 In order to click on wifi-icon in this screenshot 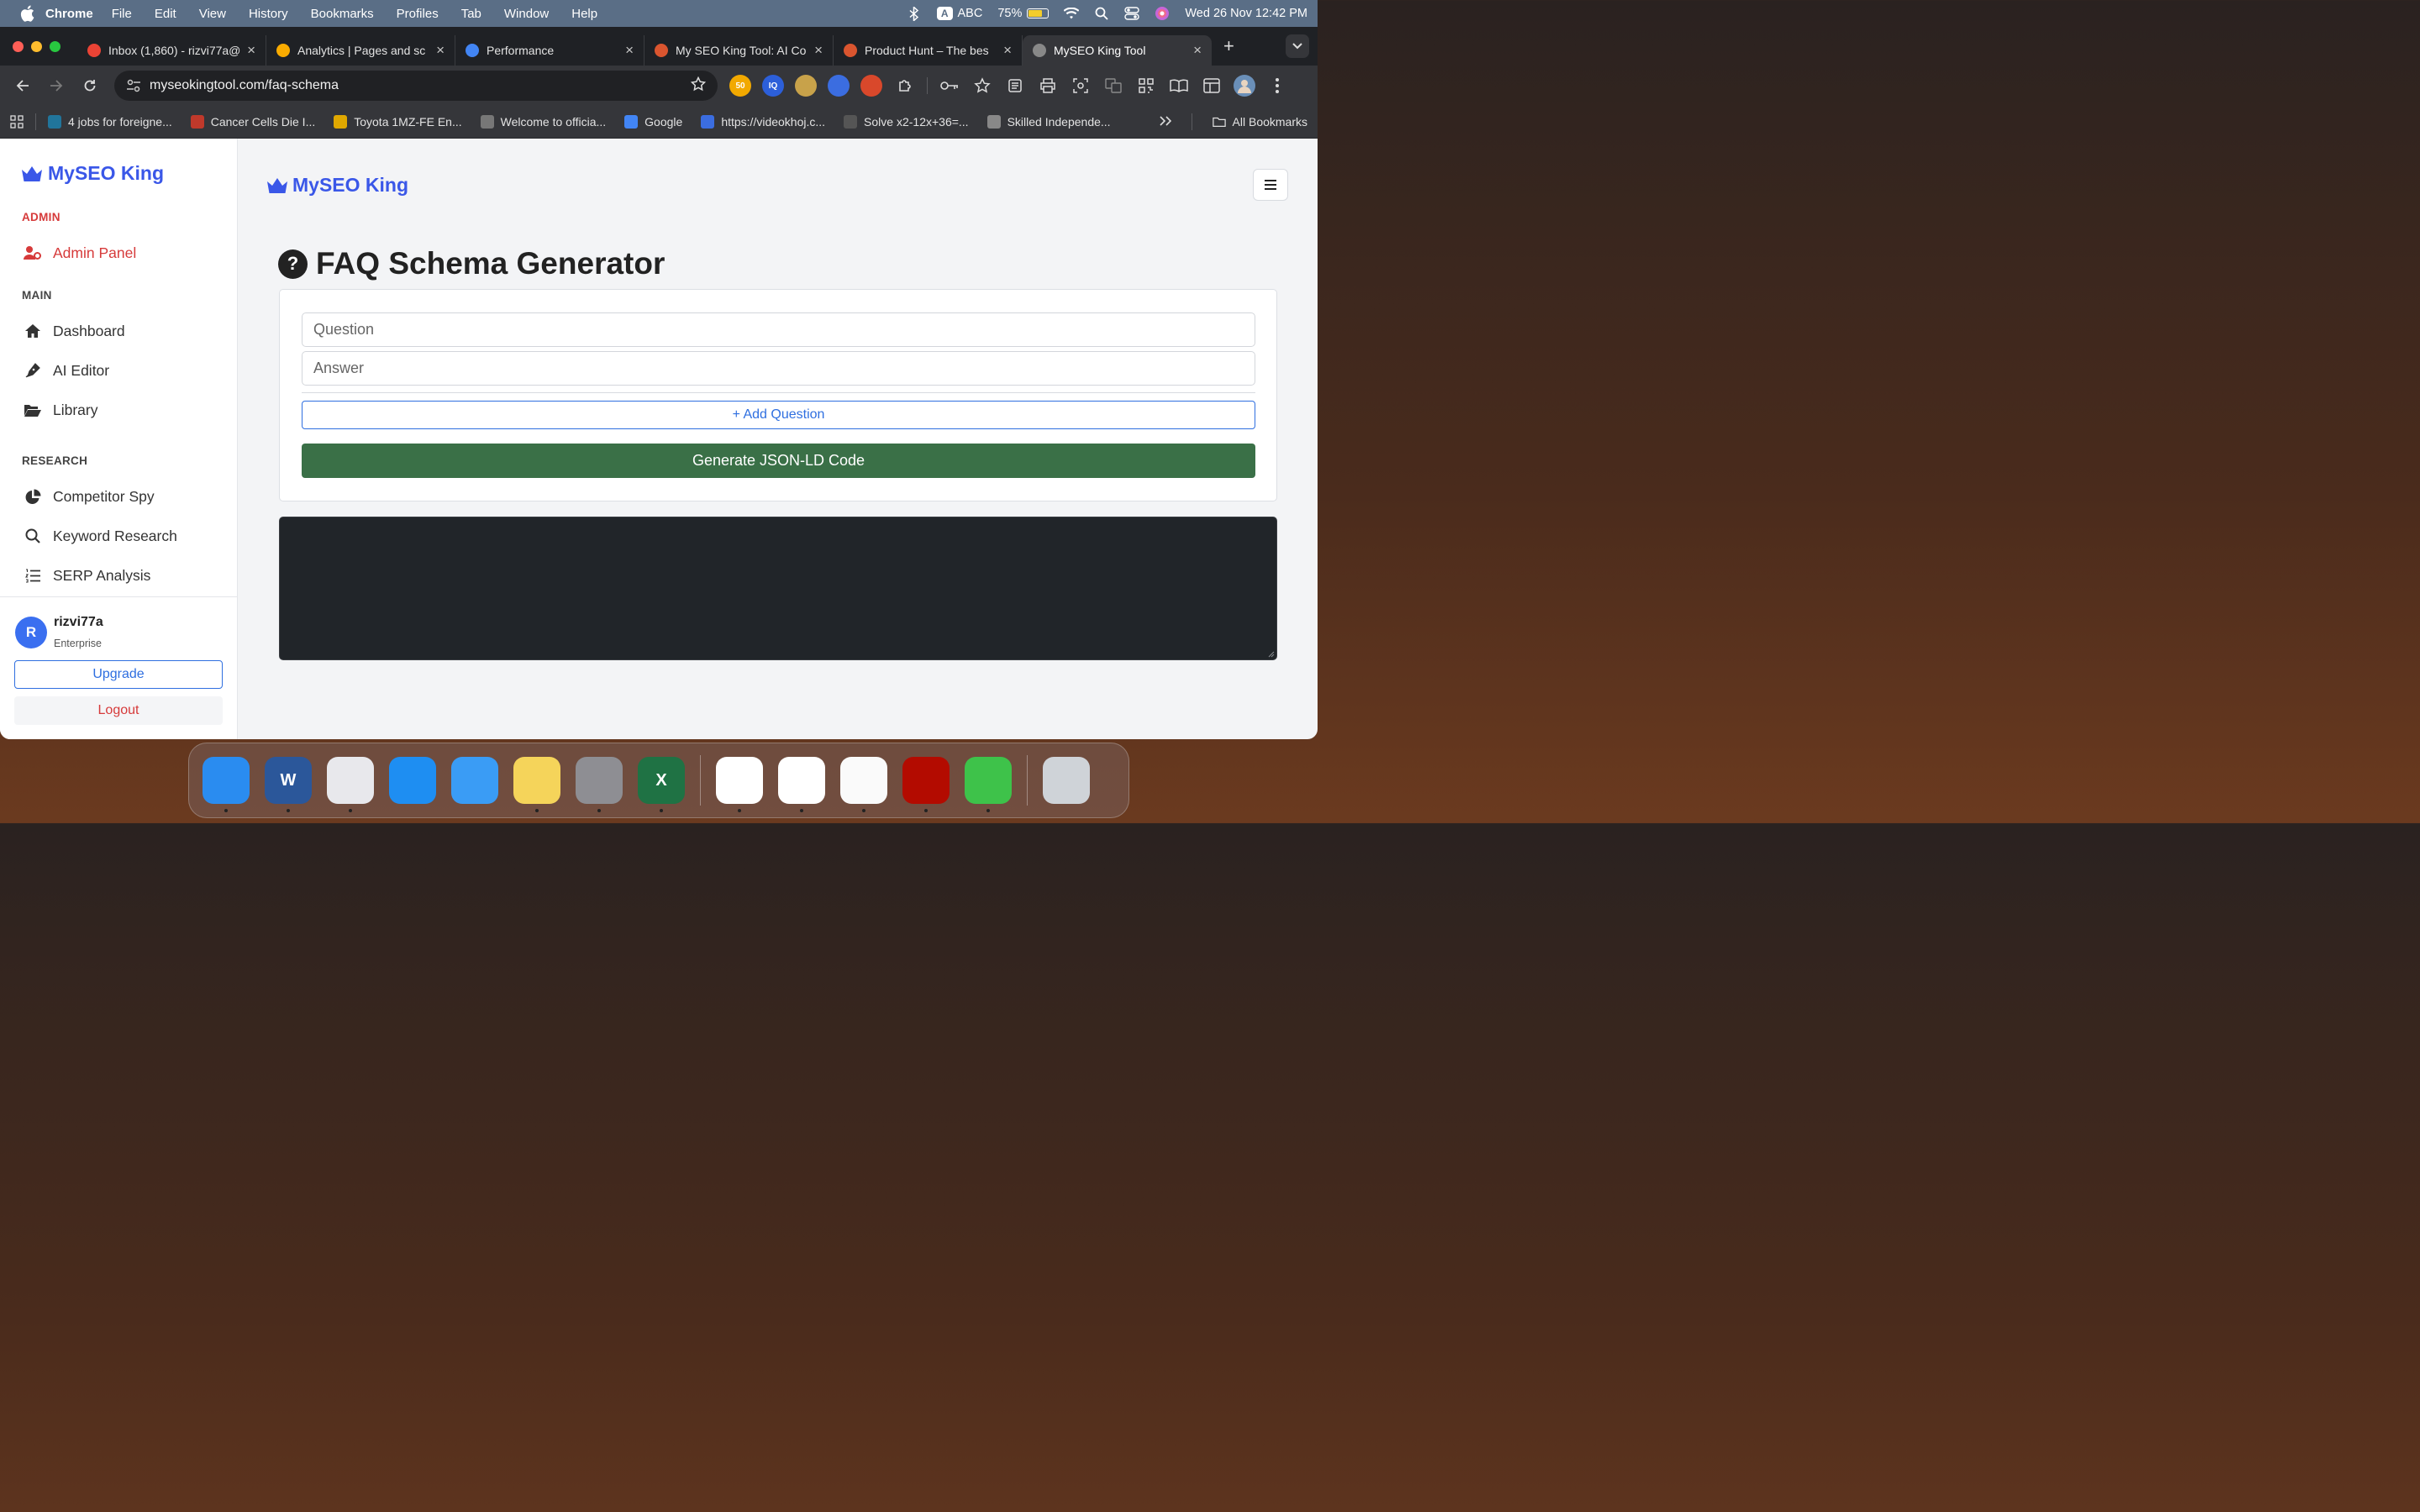, I will do `click(1072, 13)`.